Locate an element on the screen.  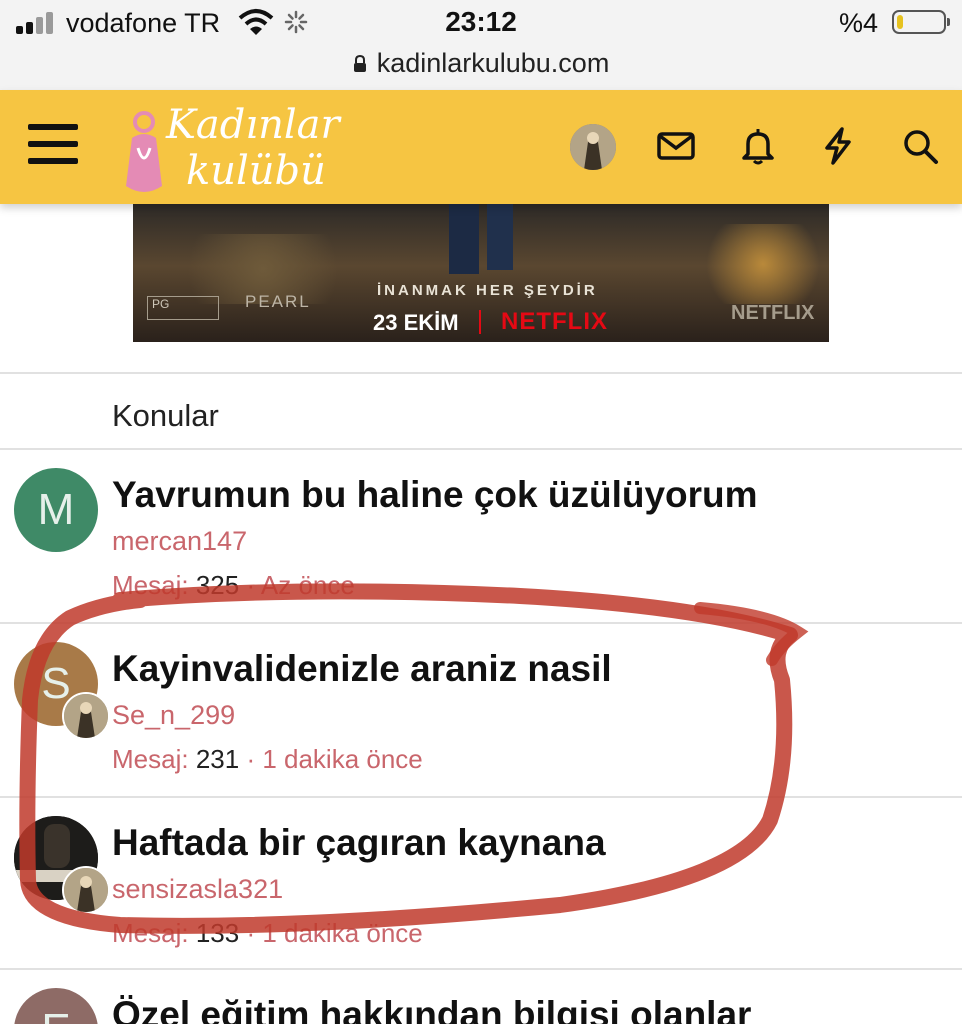
thread-author: Se_n_299 is located at coordinates (173, 715).